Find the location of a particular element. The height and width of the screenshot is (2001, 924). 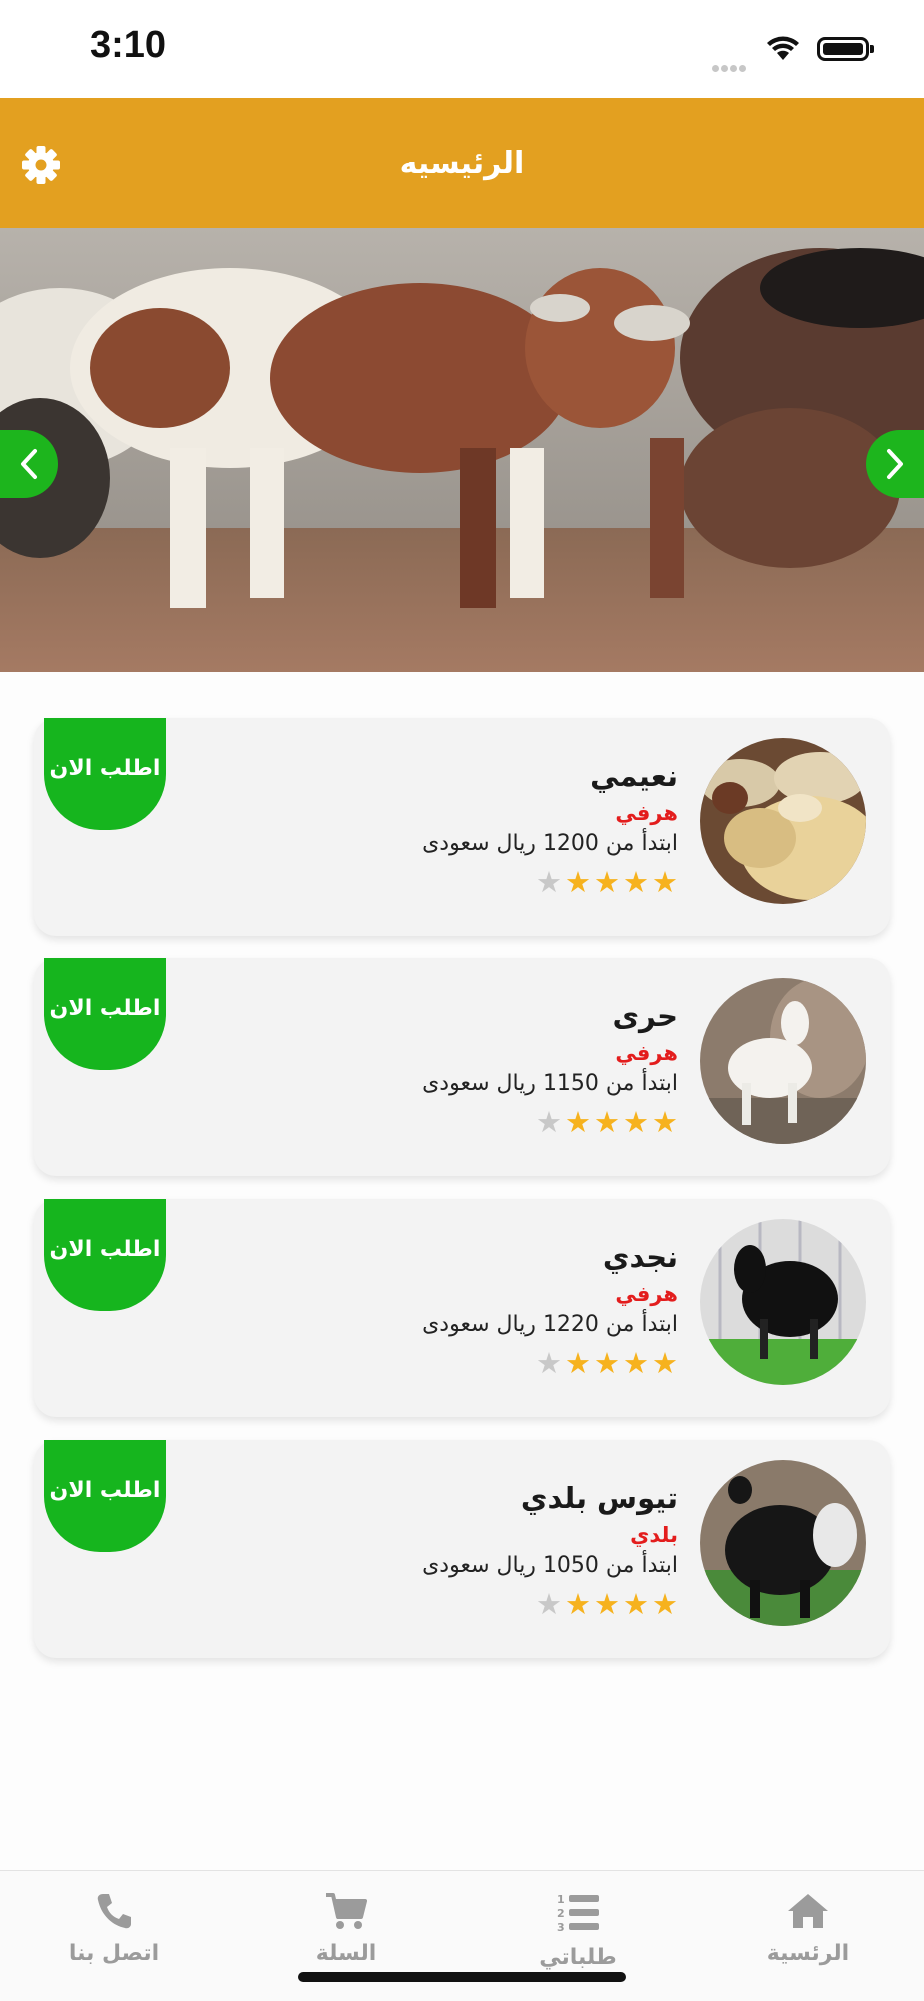

product-name: نجدي is located at coordinates (640, 1257).